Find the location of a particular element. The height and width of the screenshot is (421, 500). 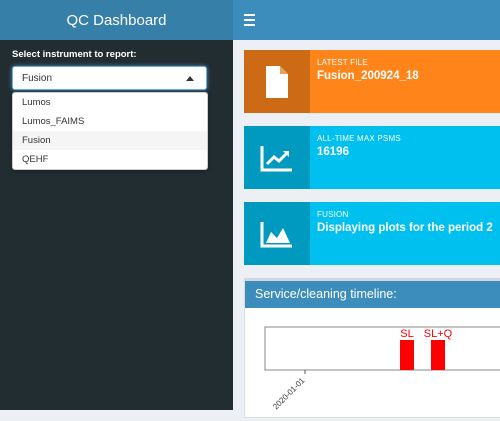

infobox-value: Displaying plots for the period 2 is located at coordinates (405, 228).